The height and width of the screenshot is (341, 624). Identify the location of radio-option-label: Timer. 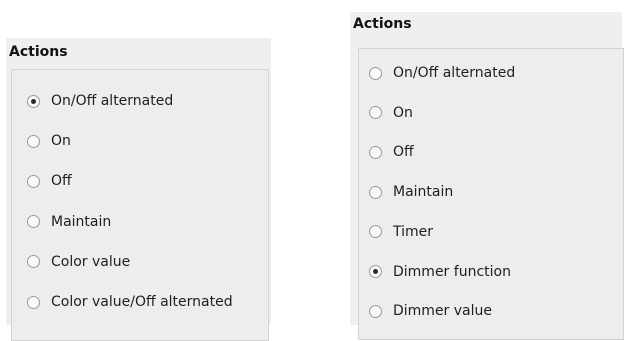
(413, 231).